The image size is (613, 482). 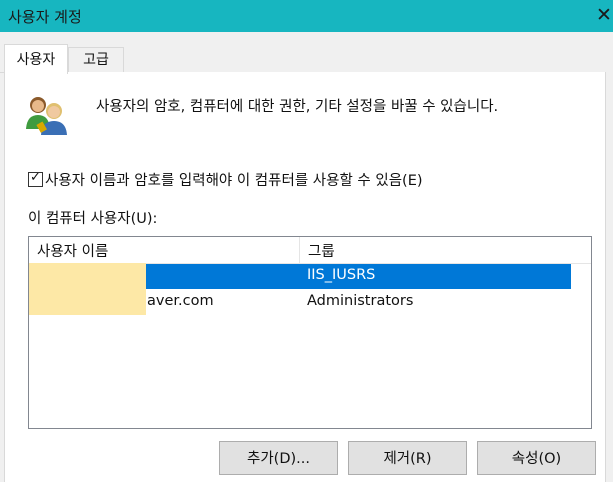 I want to click on listview-header: 사용자 이름 그룹, so click(x=310, y=250).